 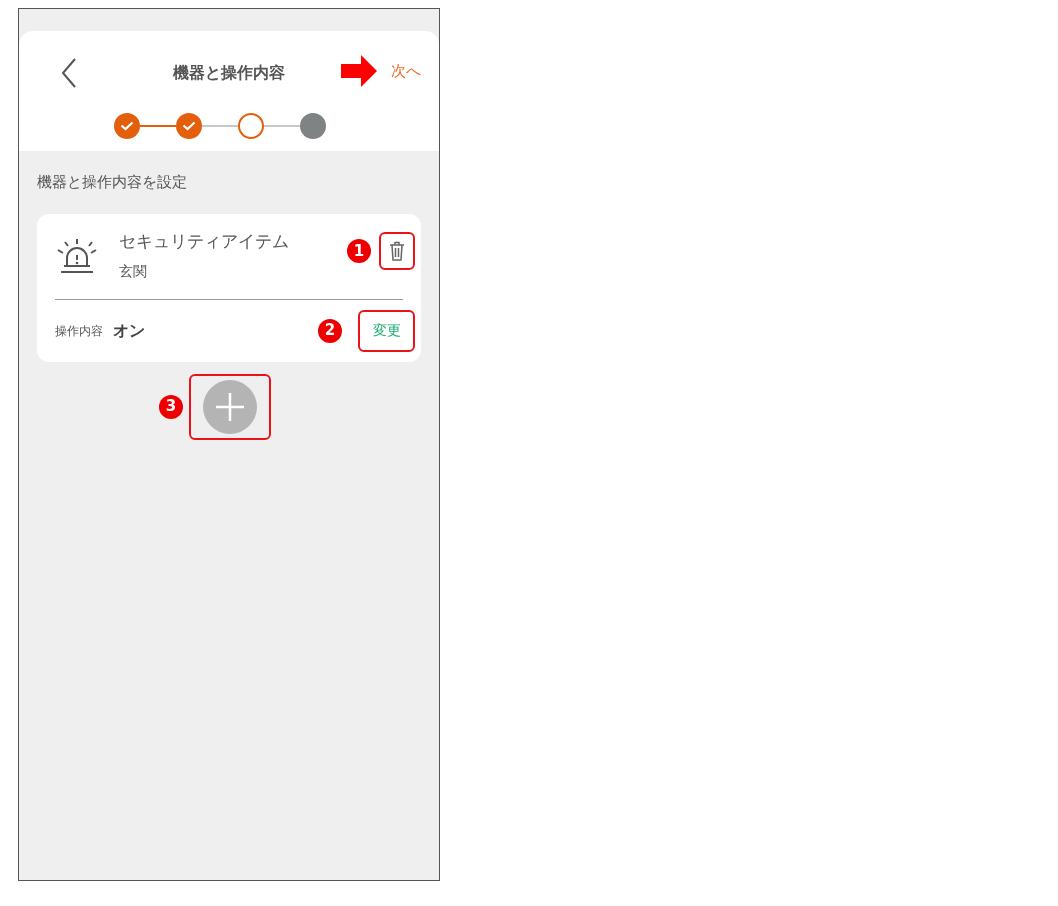 What do you see at coordinates (69, 73) in the screenshot?
I see `back-icon` at bounding box center [69, 73].